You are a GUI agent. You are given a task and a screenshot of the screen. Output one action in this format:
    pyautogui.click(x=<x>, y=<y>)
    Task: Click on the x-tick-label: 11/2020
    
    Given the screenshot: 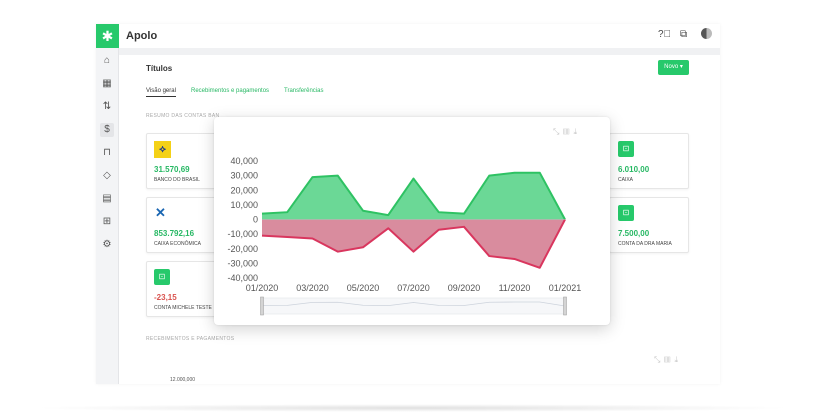 What is the action you would take?
    pyautogui.click(x=515, y=288)
    